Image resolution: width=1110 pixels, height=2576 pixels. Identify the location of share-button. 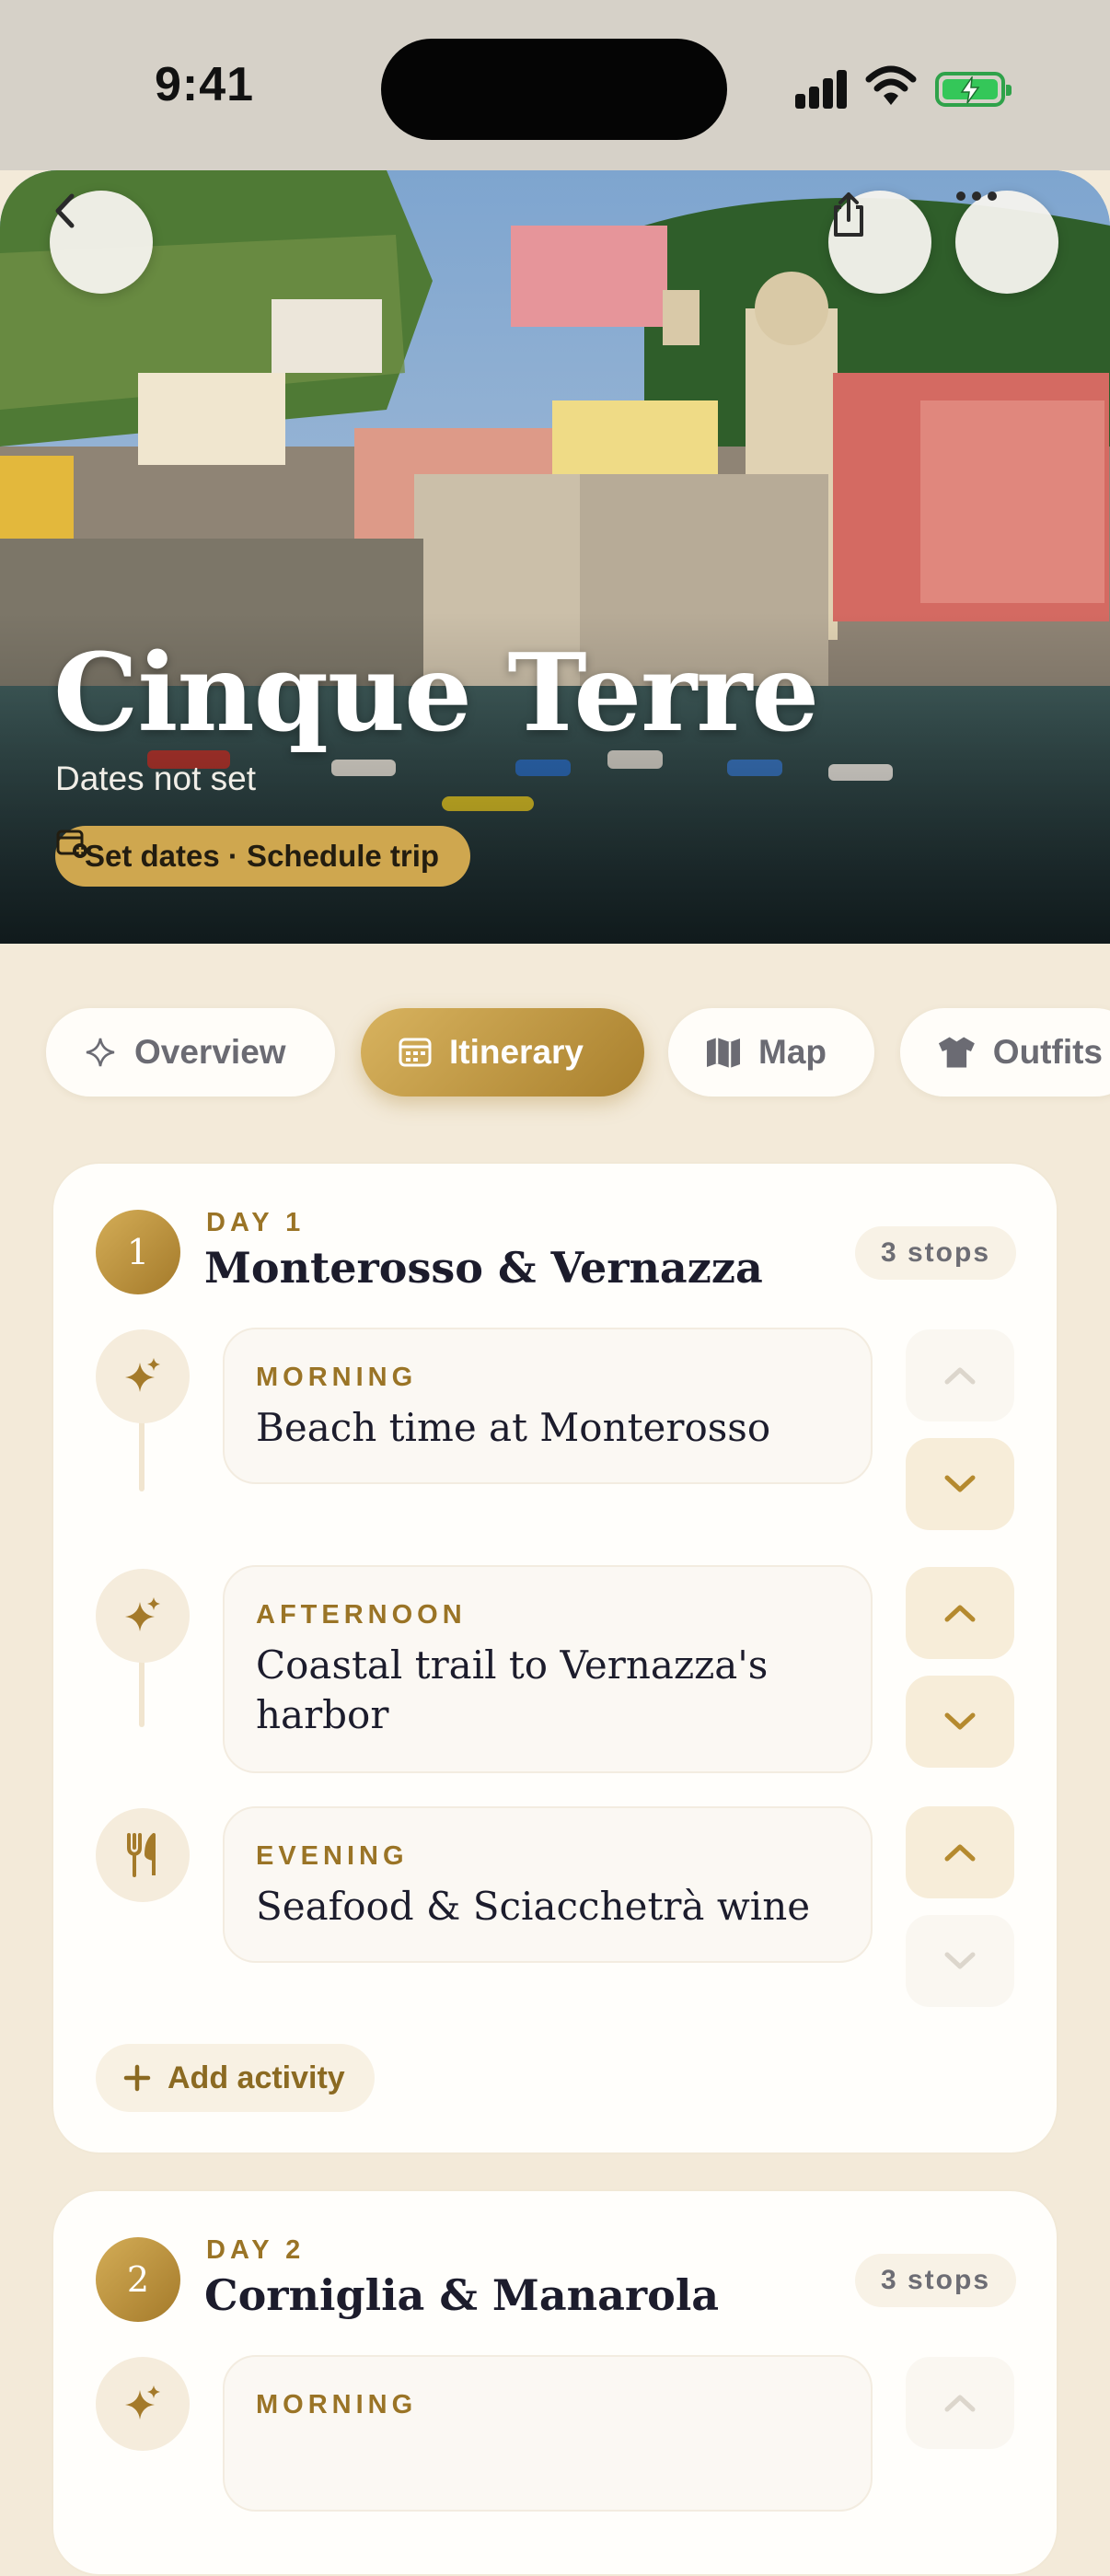
(879, 242).